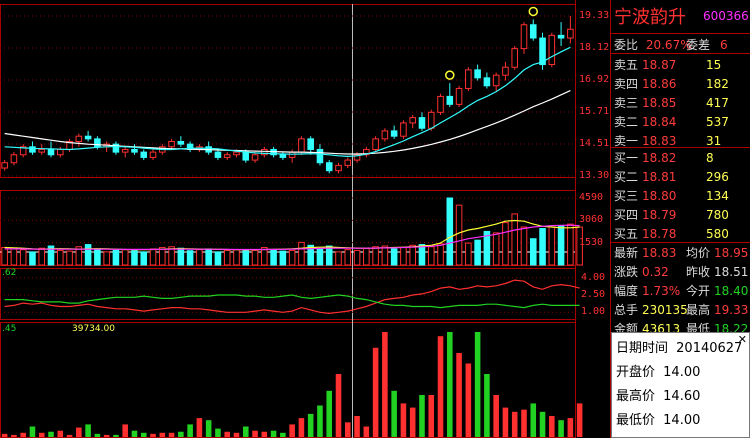 This screenshot has height=438, width=750. I want to click on quote-row: 总手 230135 最高 19.33, so click(682, 310).